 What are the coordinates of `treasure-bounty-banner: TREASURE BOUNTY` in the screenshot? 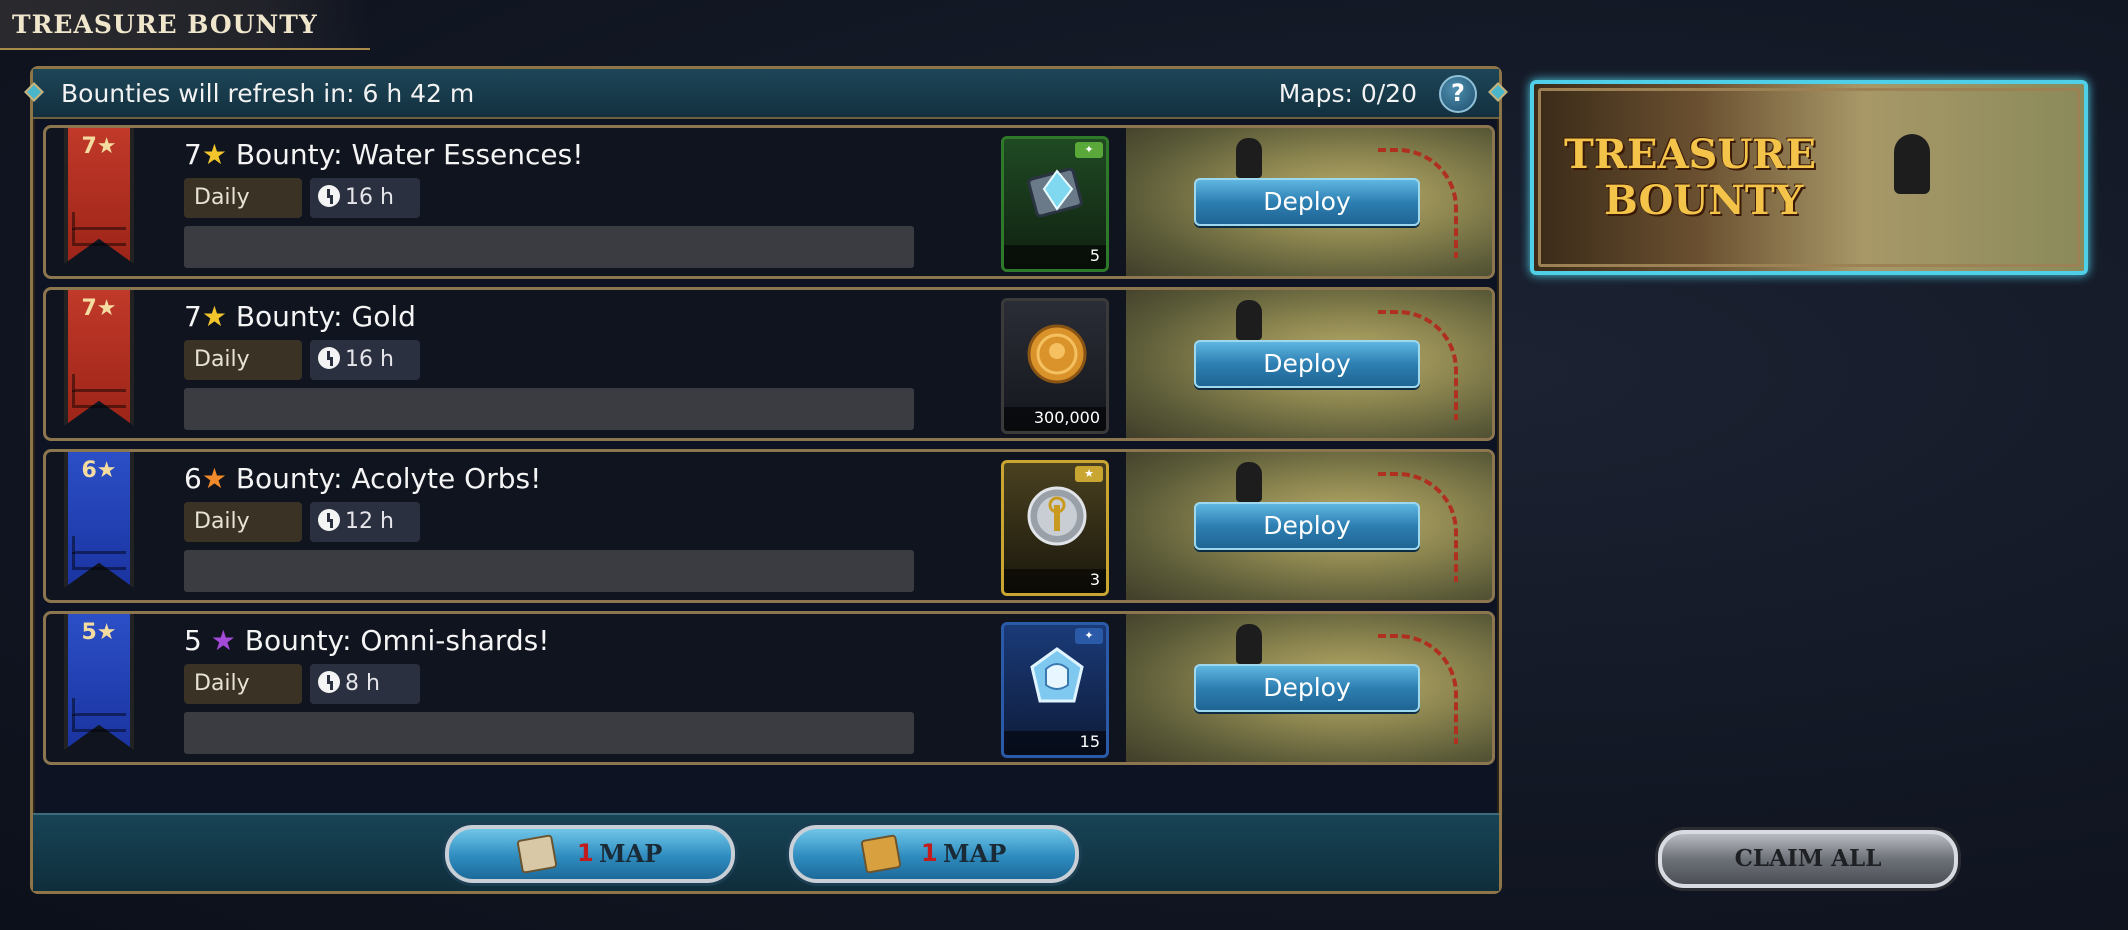 It's located at (1809, 177).